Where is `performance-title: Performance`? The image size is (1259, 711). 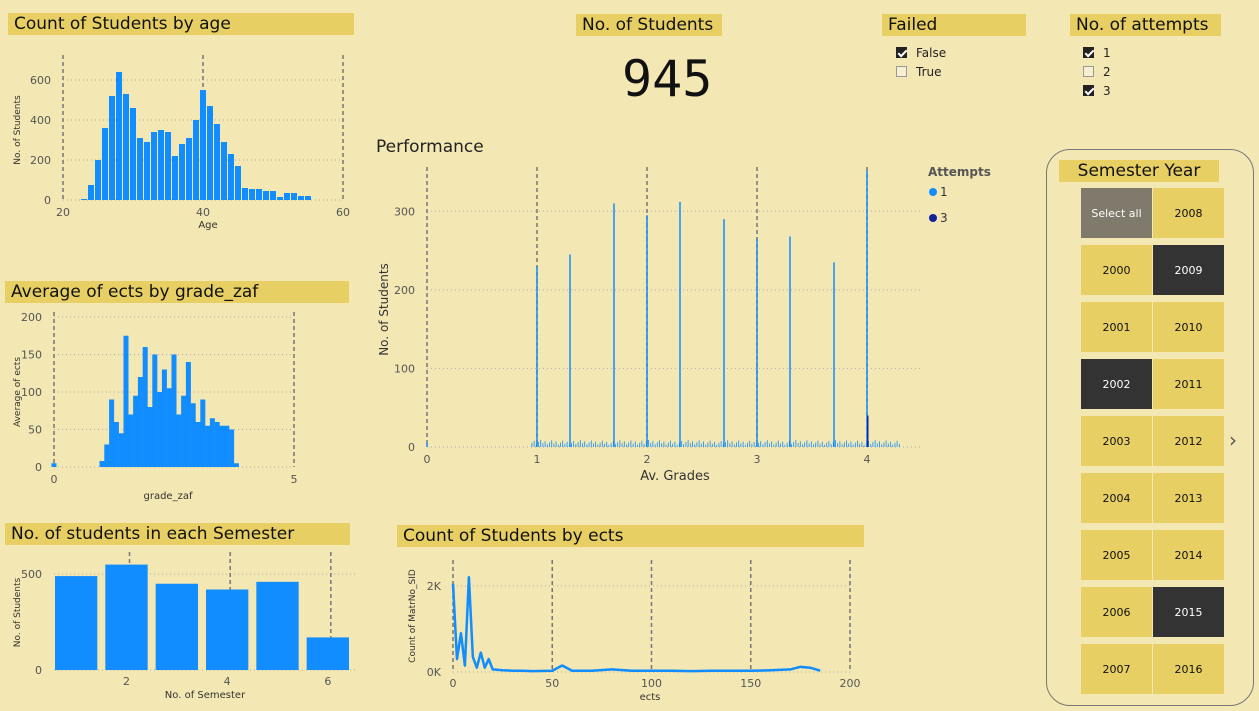 performance-title: Performance is located at coordinates (430, 147).